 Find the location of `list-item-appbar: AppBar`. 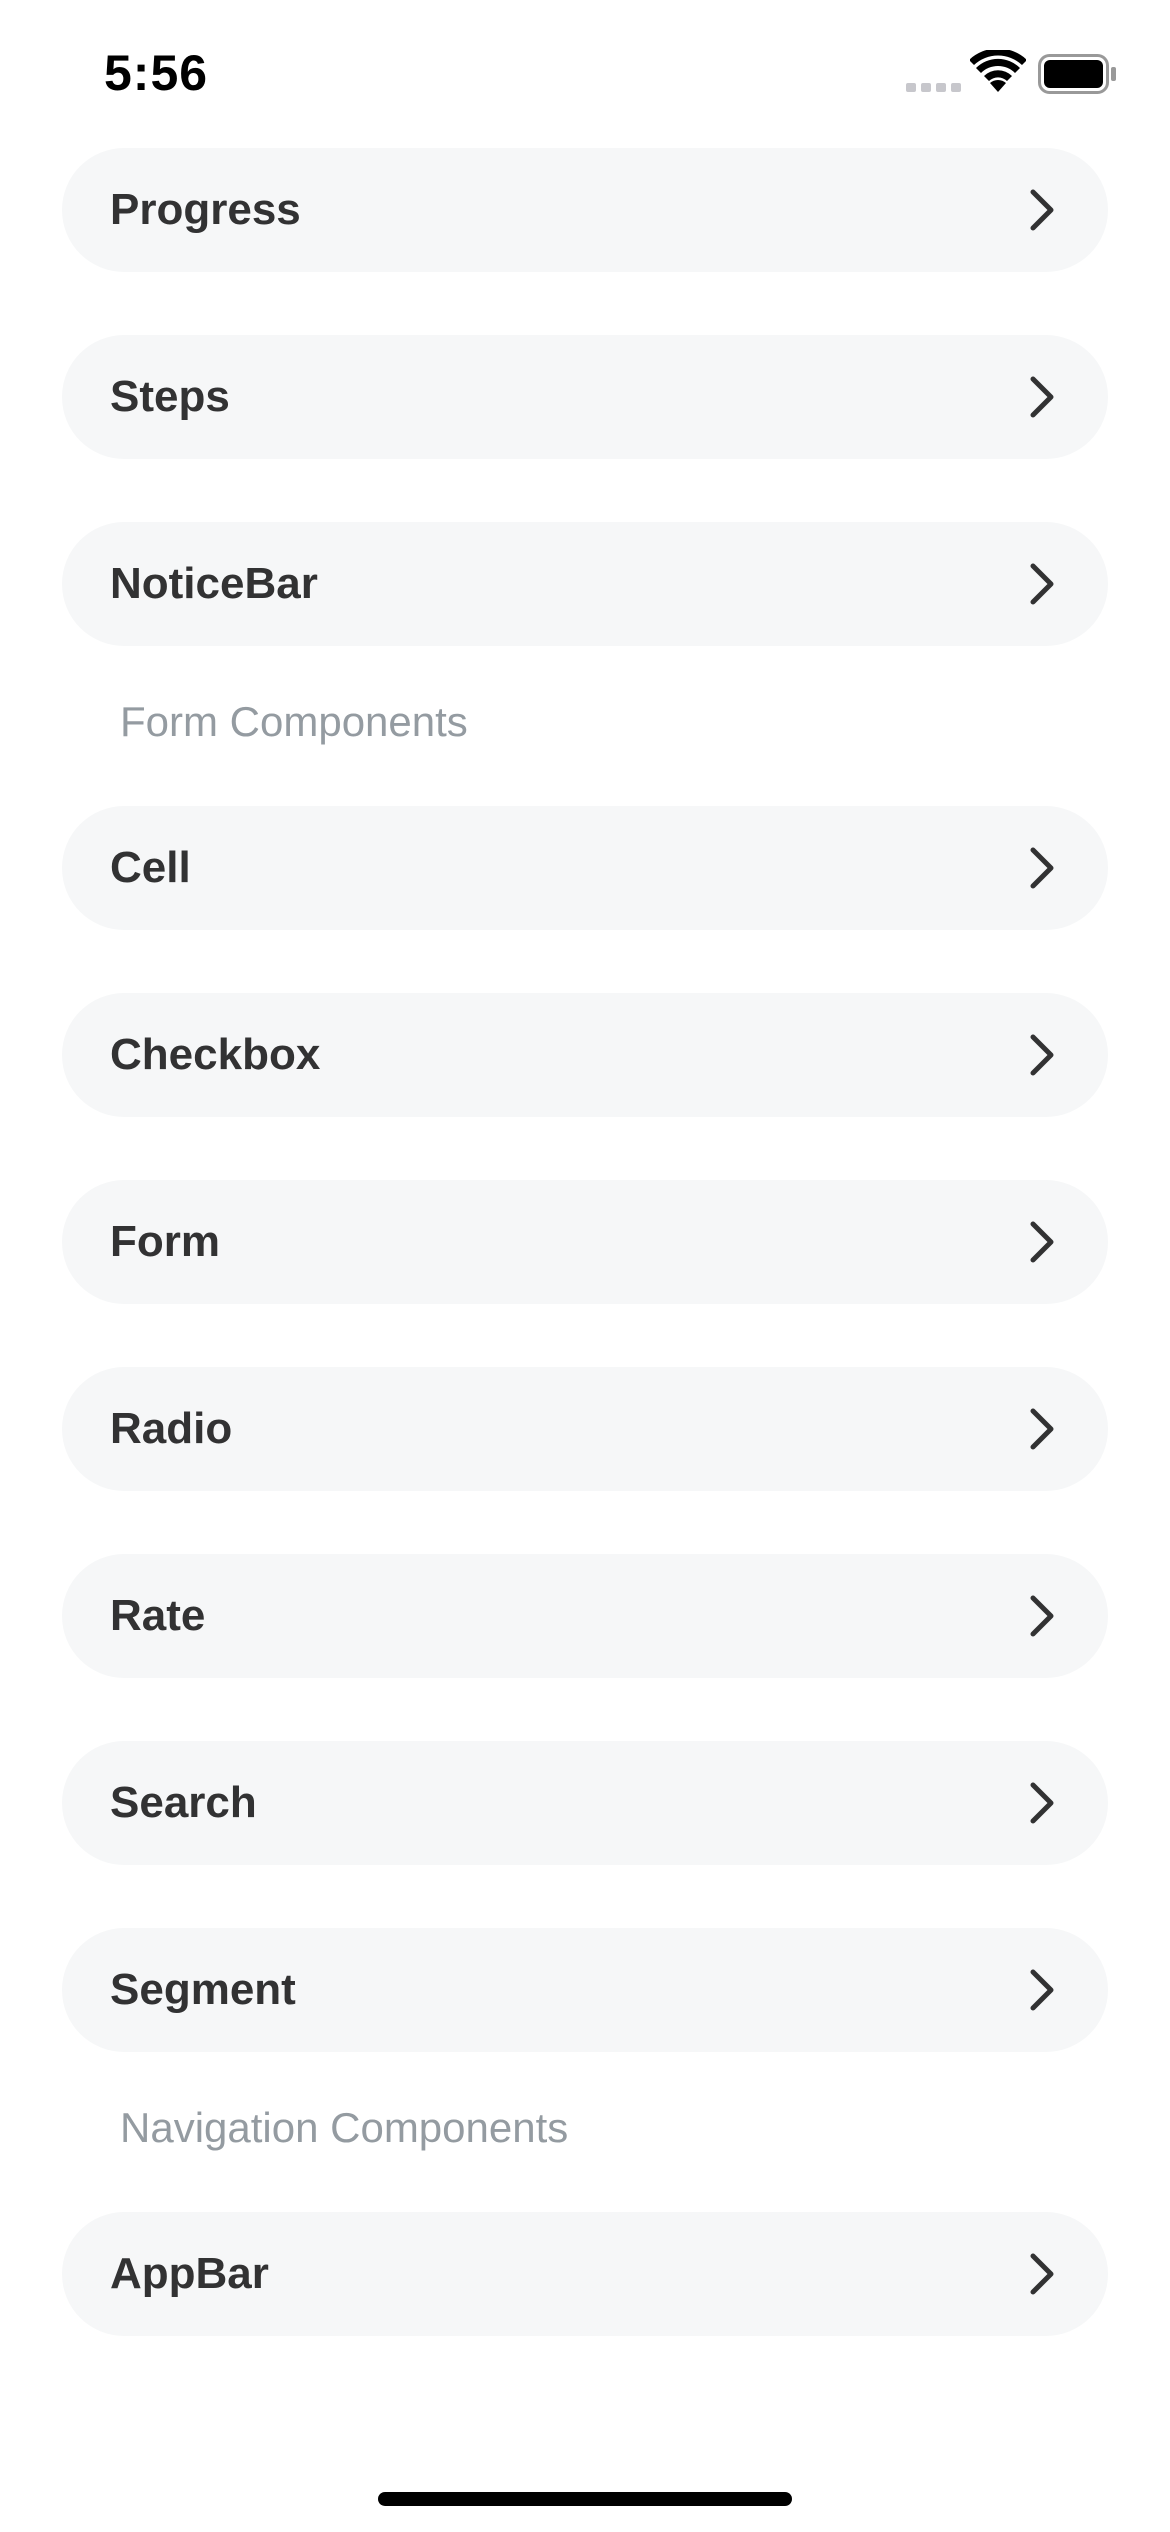

list-item-appbar: AppBar is located at coordinates (585, 2274).